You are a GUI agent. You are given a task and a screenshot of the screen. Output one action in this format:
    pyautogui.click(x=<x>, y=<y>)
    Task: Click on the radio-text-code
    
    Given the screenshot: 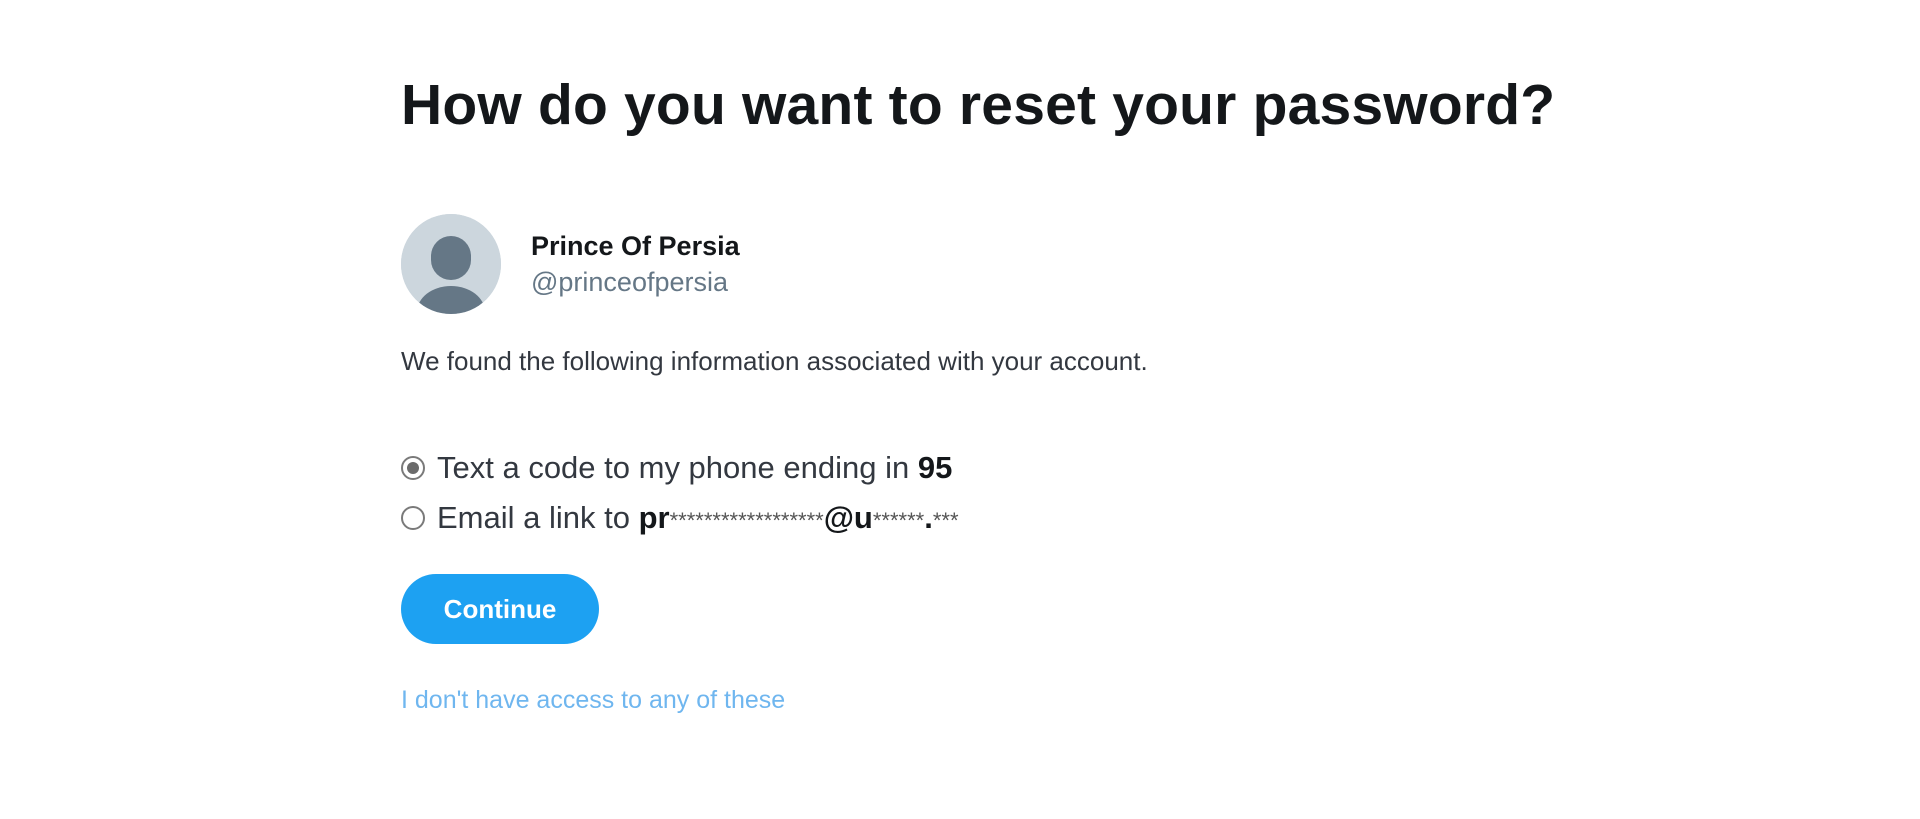 What is the action you would take?
    pyautogui.click(x=413, y=468)
    